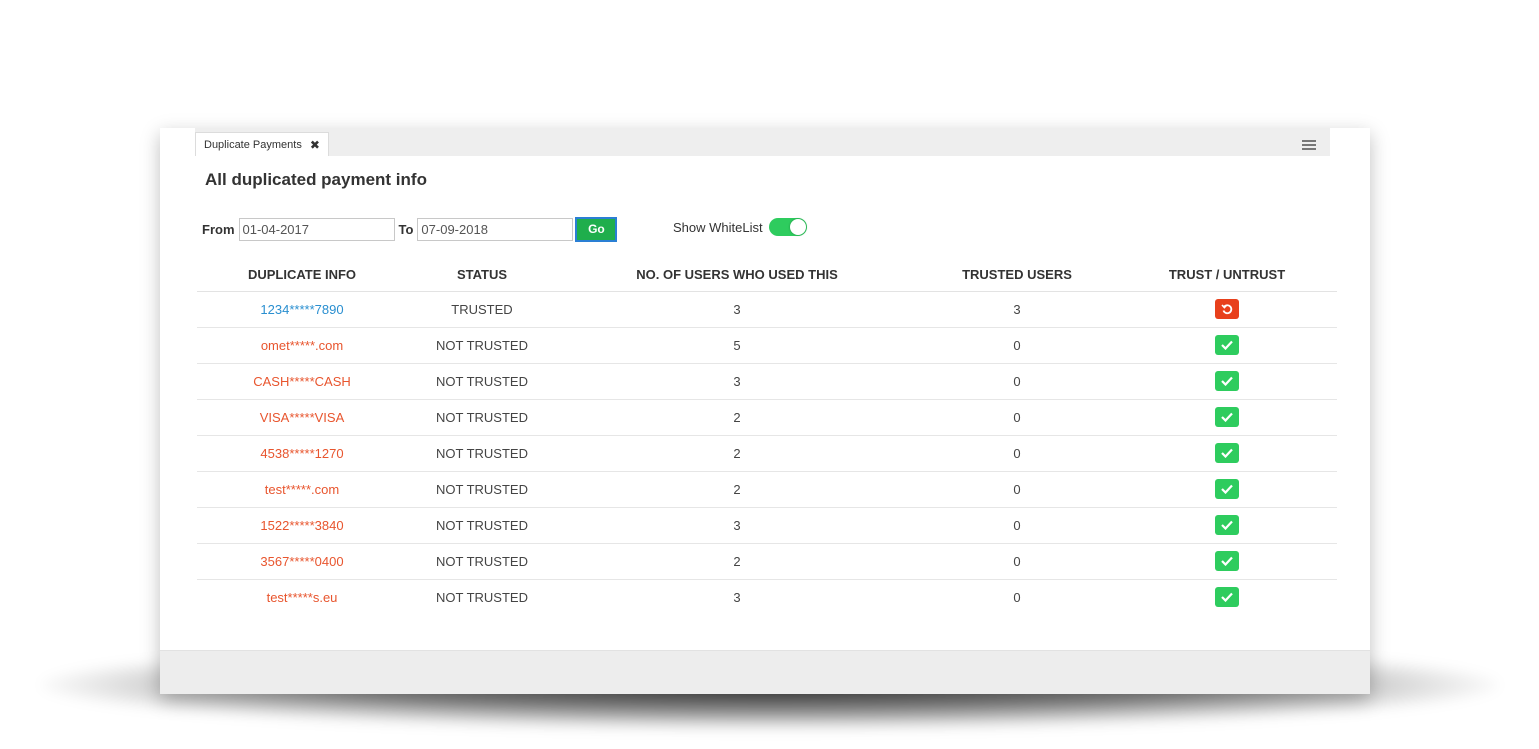  I want to click on table-row: 4538*****1270 NOT TRUSTED 2 0, so click(767, 453).